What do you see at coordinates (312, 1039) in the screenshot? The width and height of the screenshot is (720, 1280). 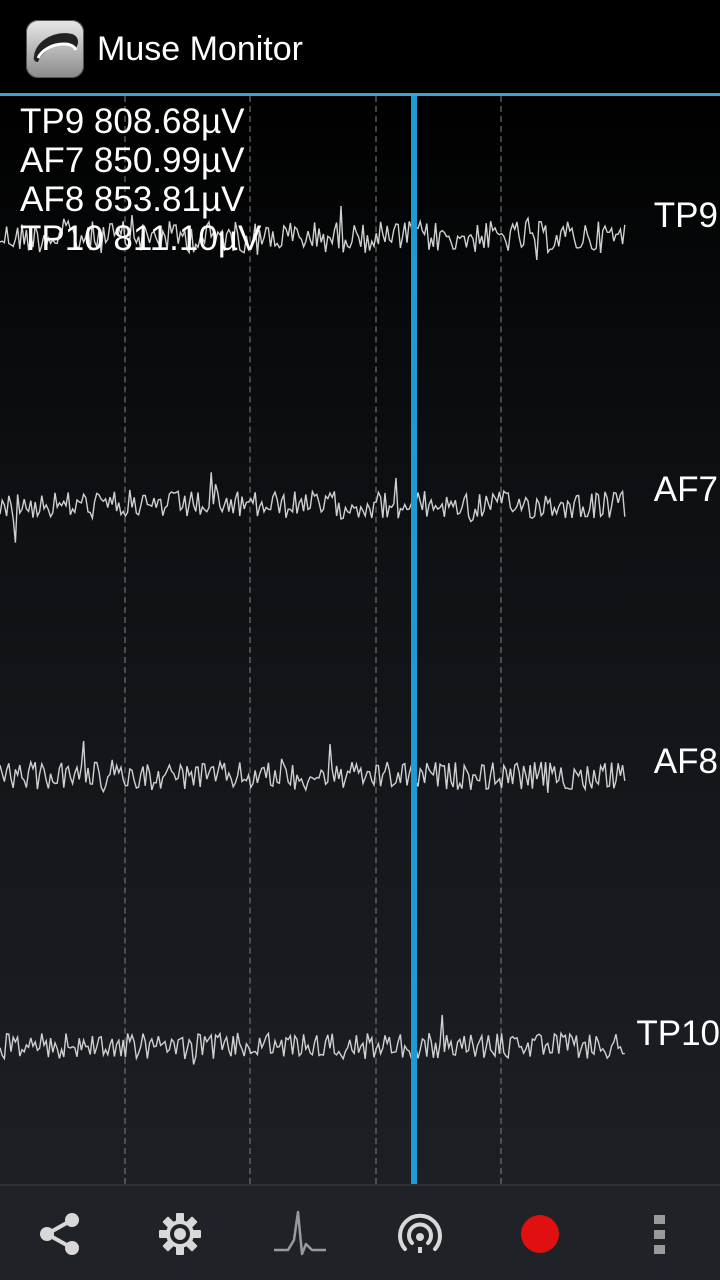 I see `trace-tp10` at bounding box center [312, 1039].